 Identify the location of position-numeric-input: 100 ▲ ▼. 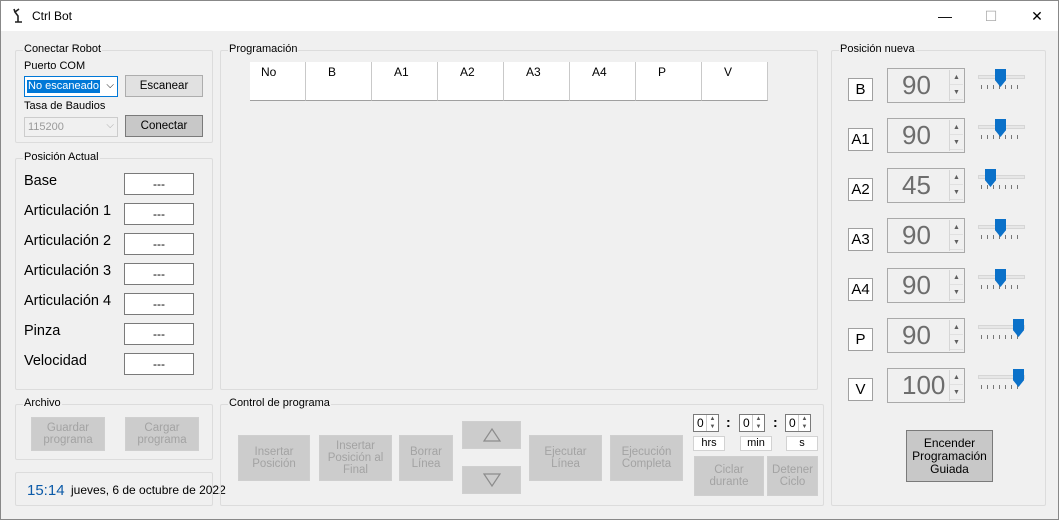
(926, 385).